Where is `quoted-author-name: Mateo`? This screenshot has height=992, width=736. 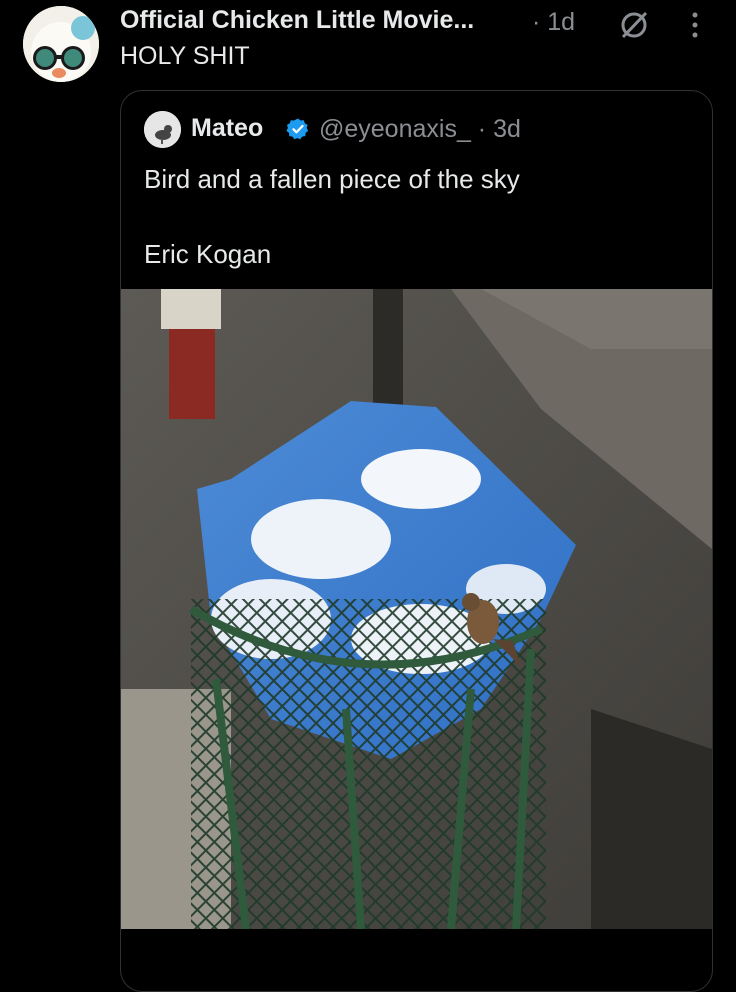
quoted-author-name: Mateo is located at coordinates (227, 128).